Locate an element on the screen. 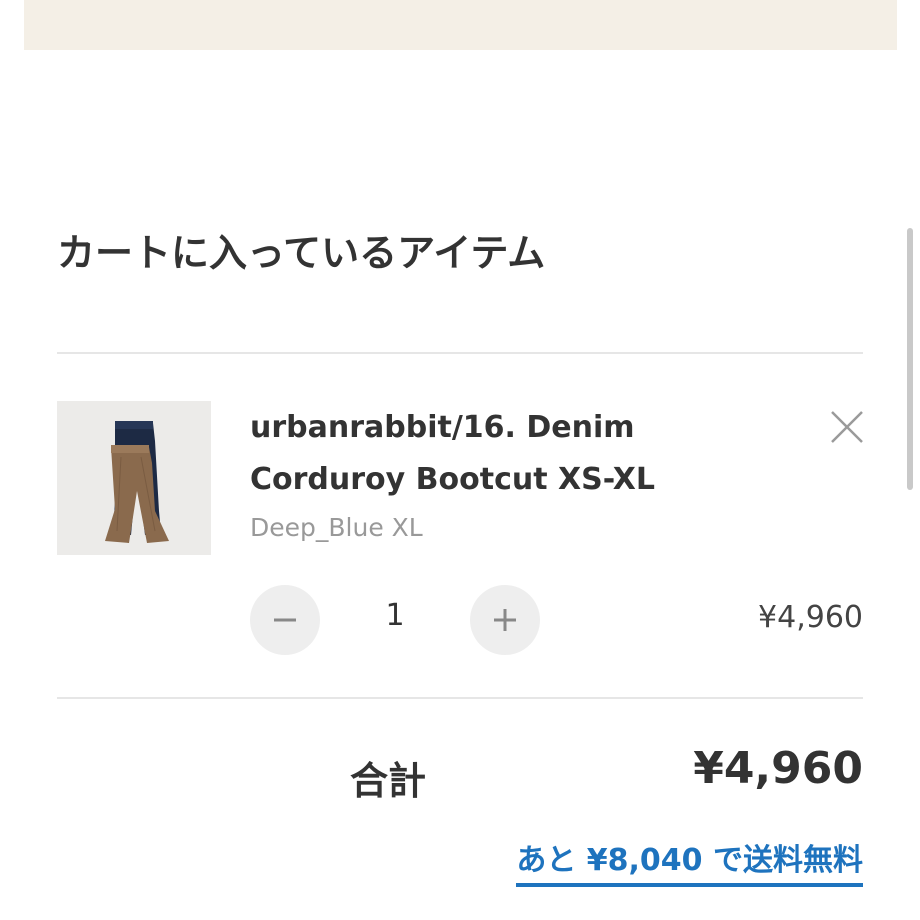  pants-icon is located at coordinates (134, 478).